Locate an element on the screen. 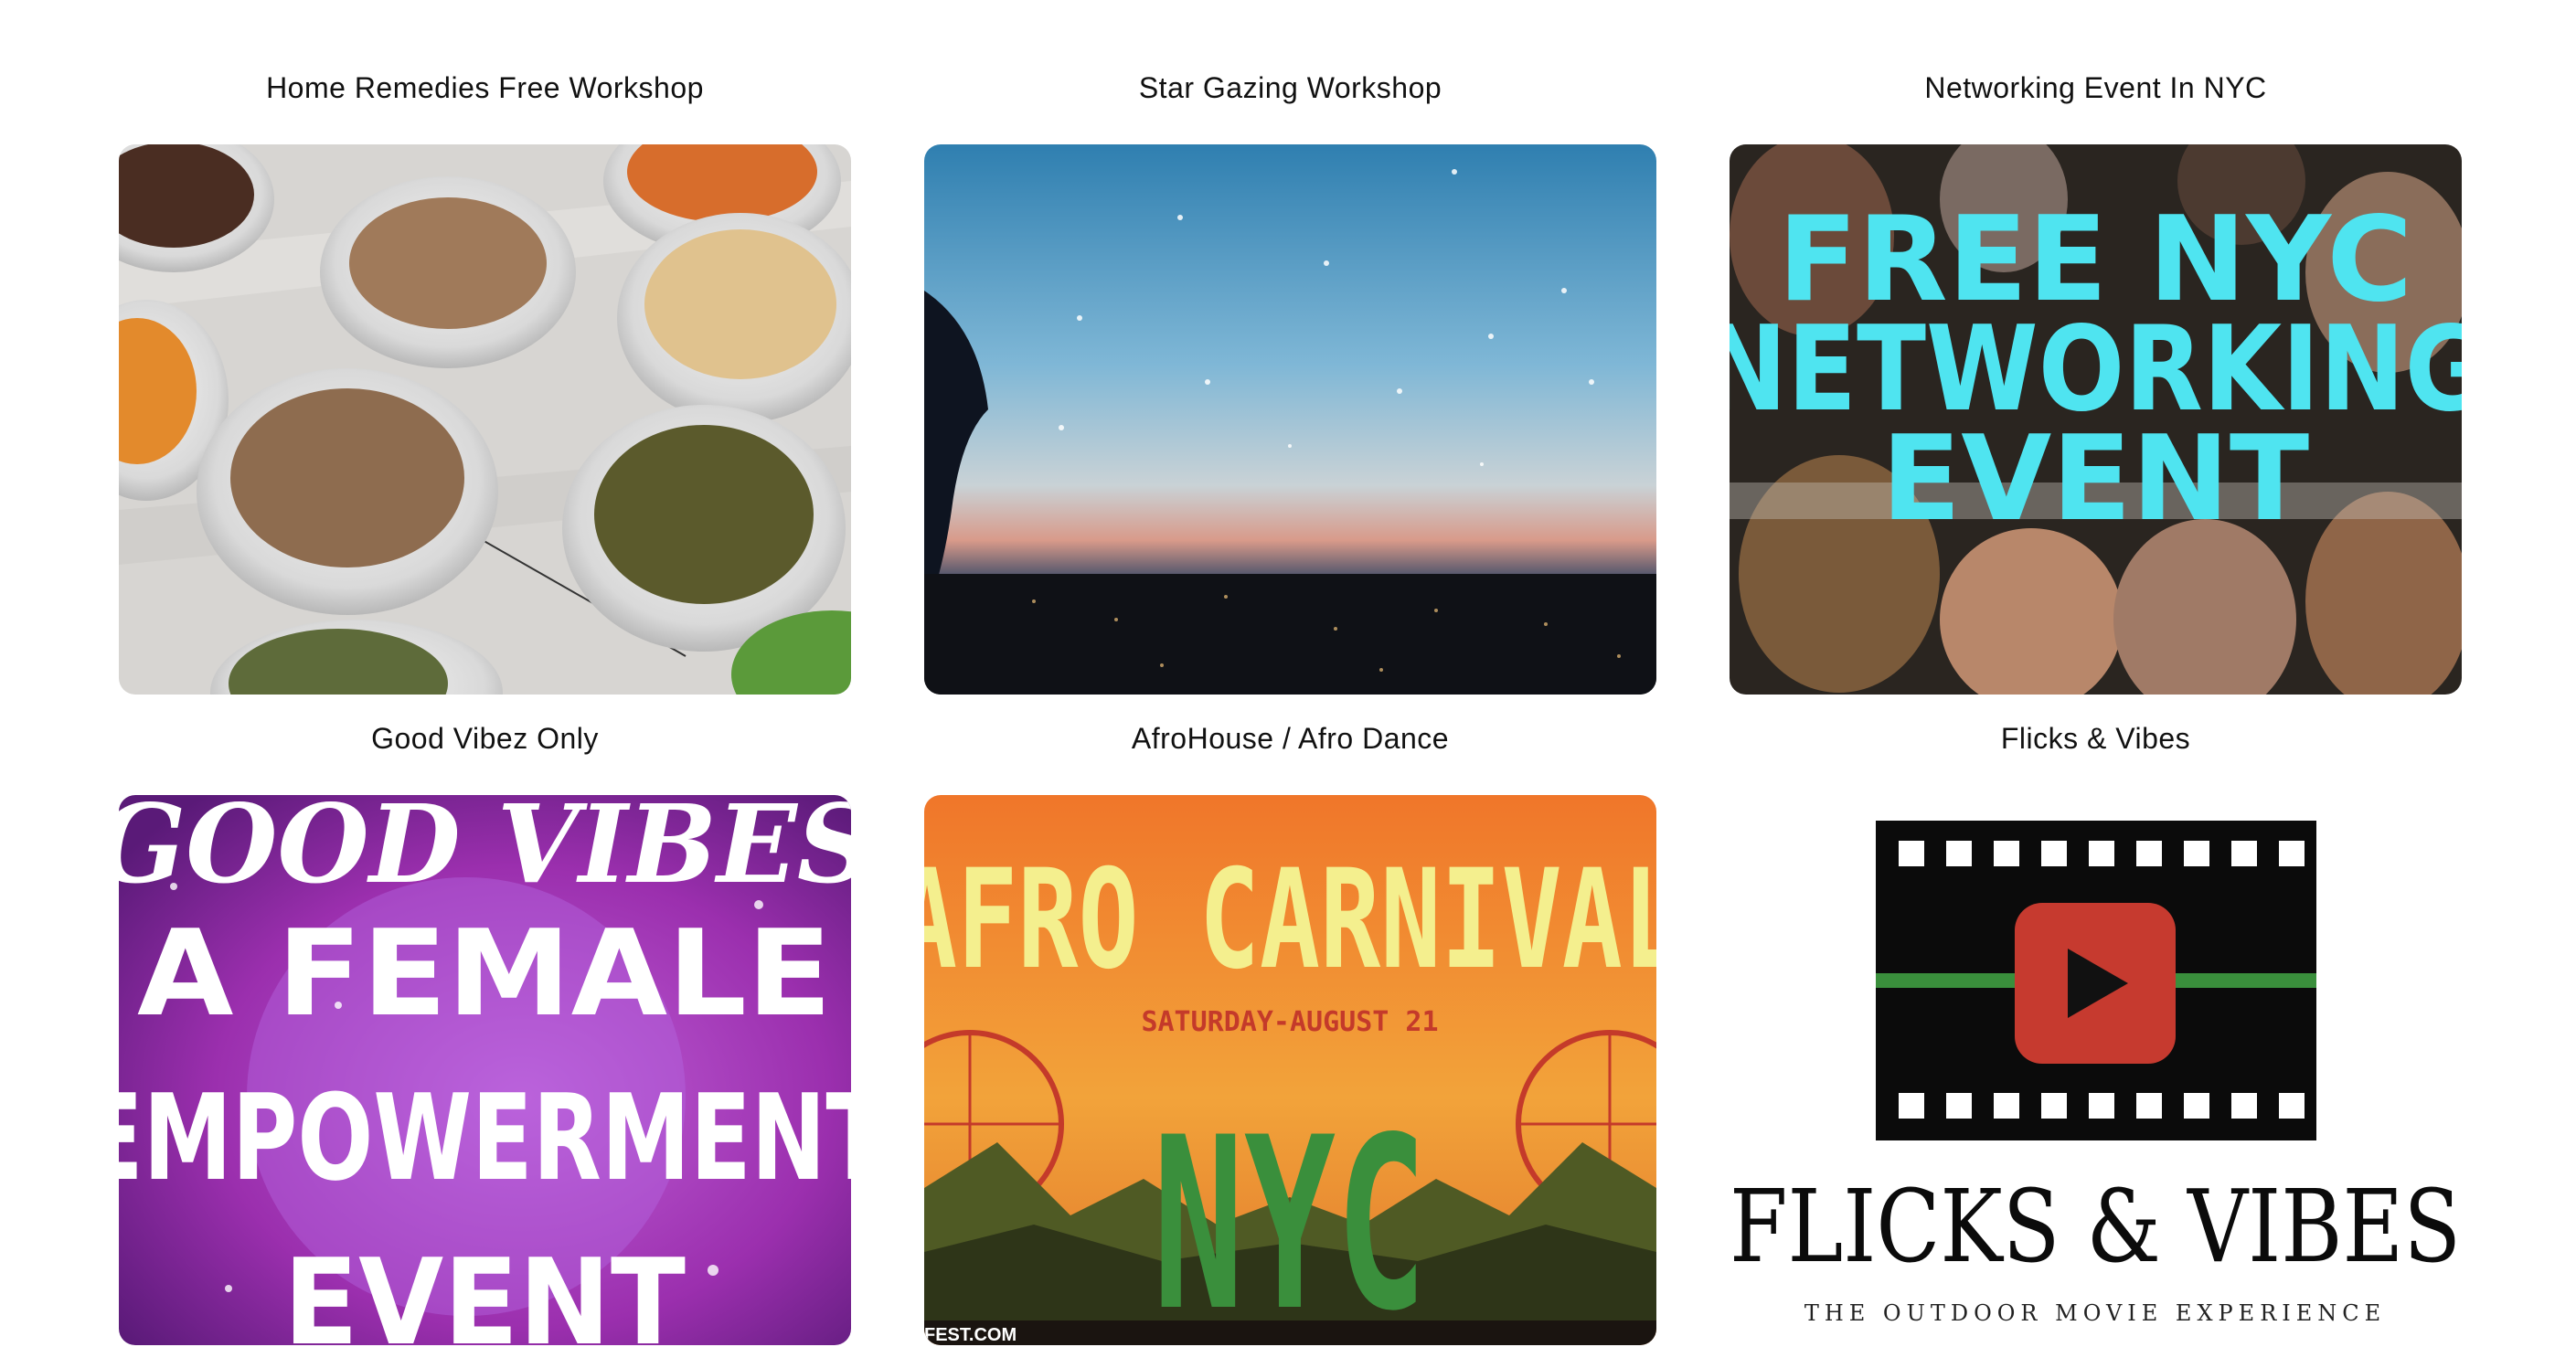  vibes-line-4: EVENT is located at coordinates (485, 1289).